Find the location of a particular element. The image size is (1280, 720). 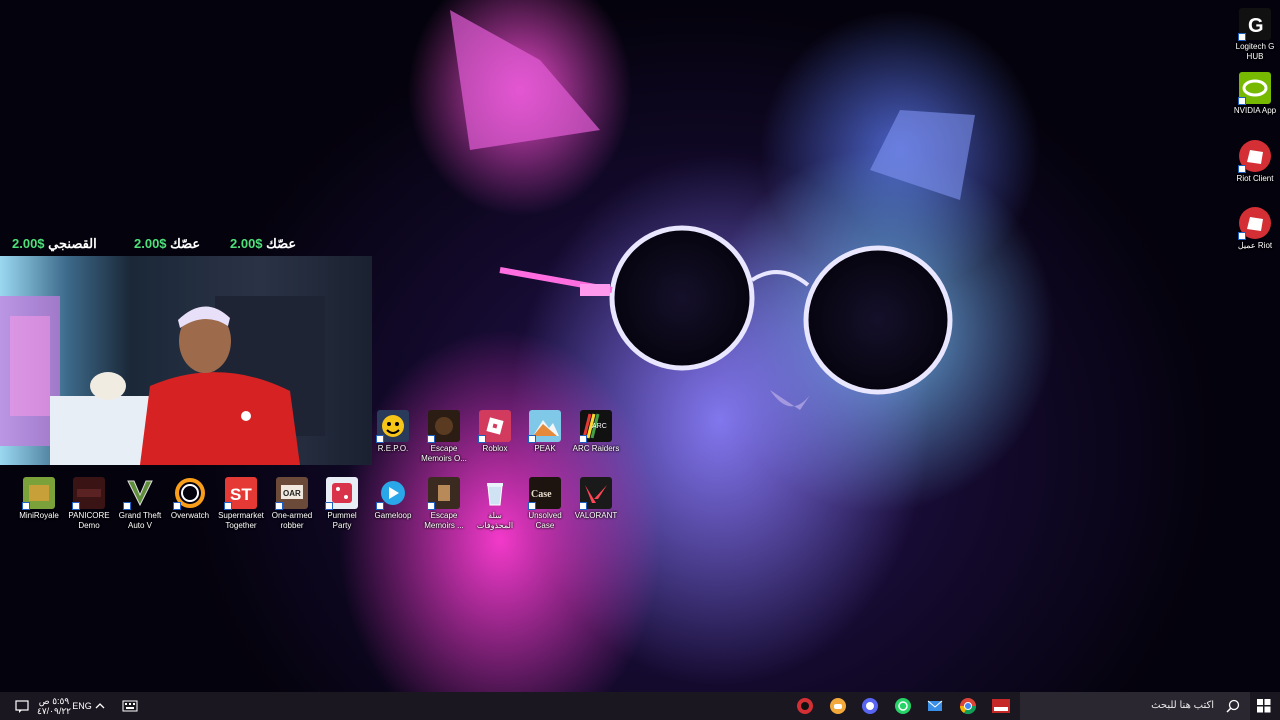

taskbar-app-game is located at coordinates (1001, 706).